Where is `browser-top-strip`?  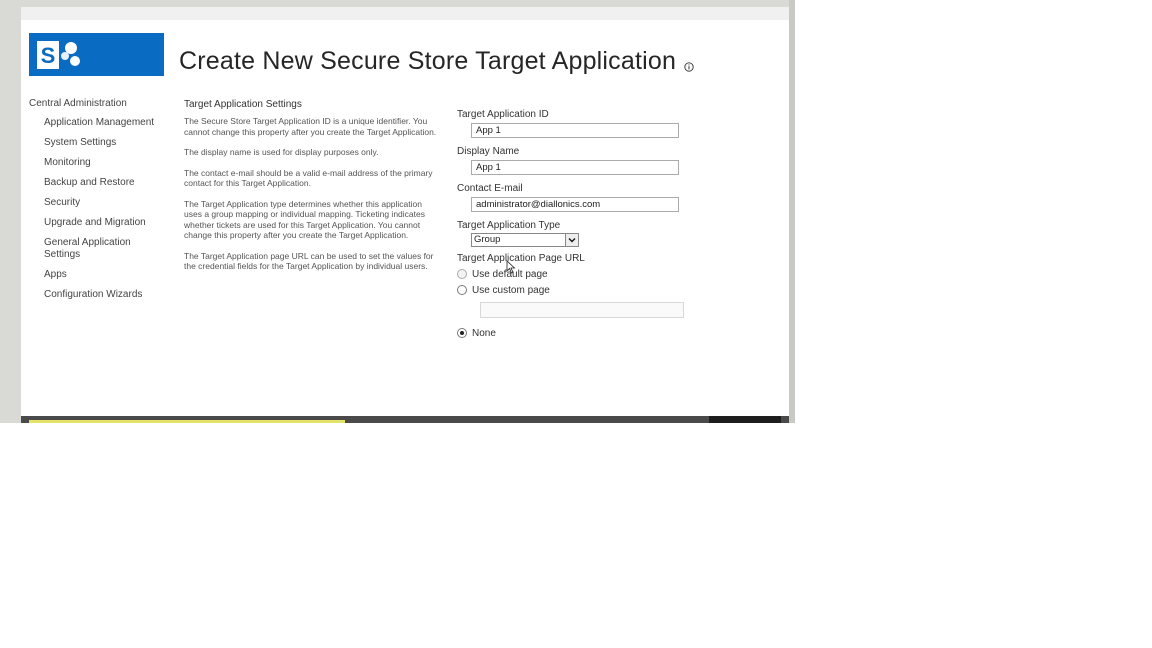 browser-top-strip is located at coordinates (405, 13).